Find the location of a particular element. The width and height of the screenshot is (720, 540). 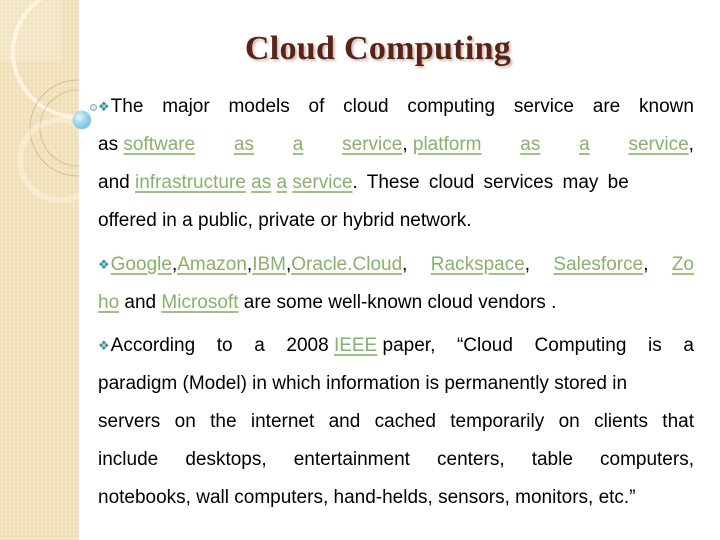

decorative-circles is located at coordinates (39, 101).